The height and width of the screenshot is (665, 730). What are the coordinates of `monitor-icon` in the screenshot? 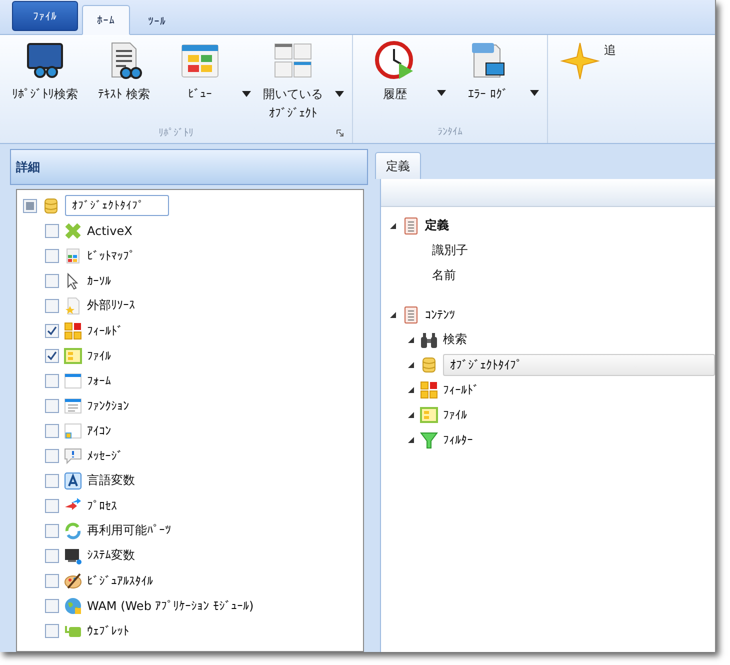 It's located at (73, 555).